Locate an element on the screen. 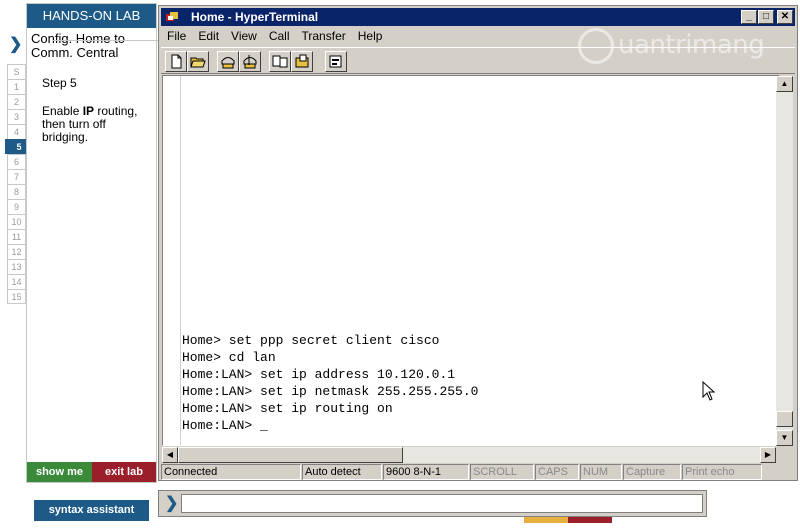  scroll-right-button: ▶ is located at coordinates (768, 455).